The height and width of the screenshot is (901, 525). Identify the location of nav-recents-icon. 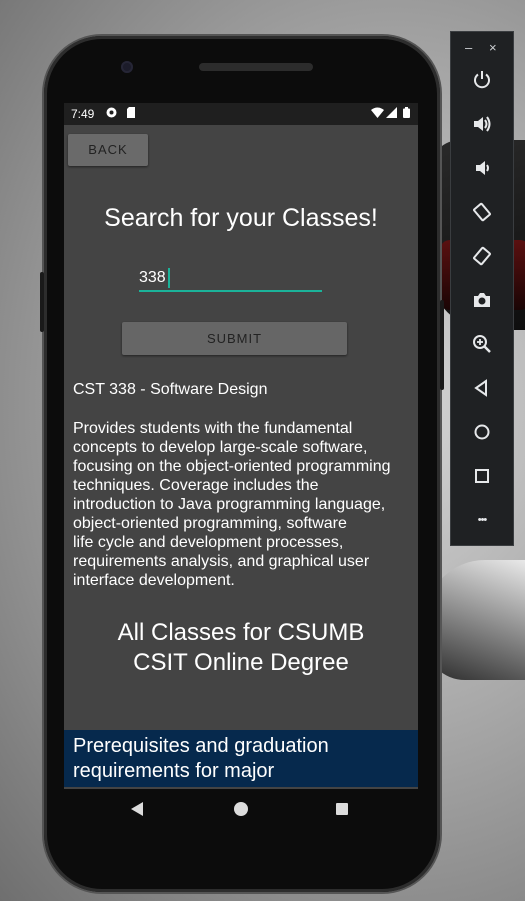
(342, 809).